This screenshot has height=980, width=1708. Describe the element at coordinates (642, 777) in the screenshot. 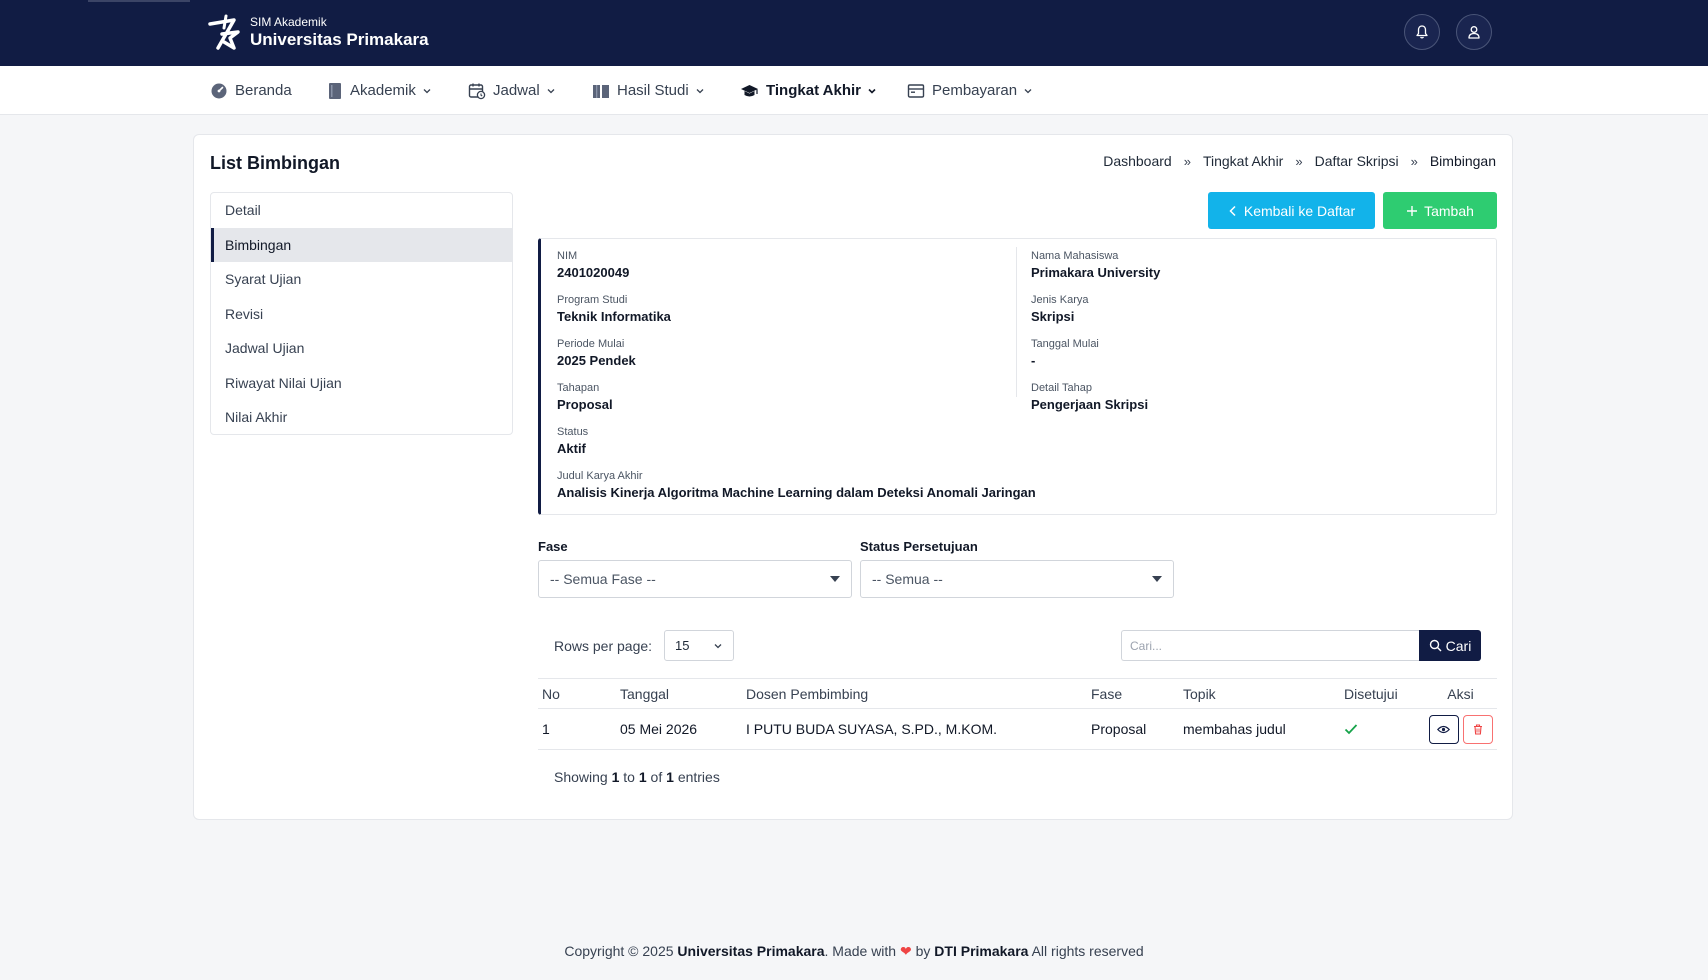

I see `showing-to: 1` at that location.